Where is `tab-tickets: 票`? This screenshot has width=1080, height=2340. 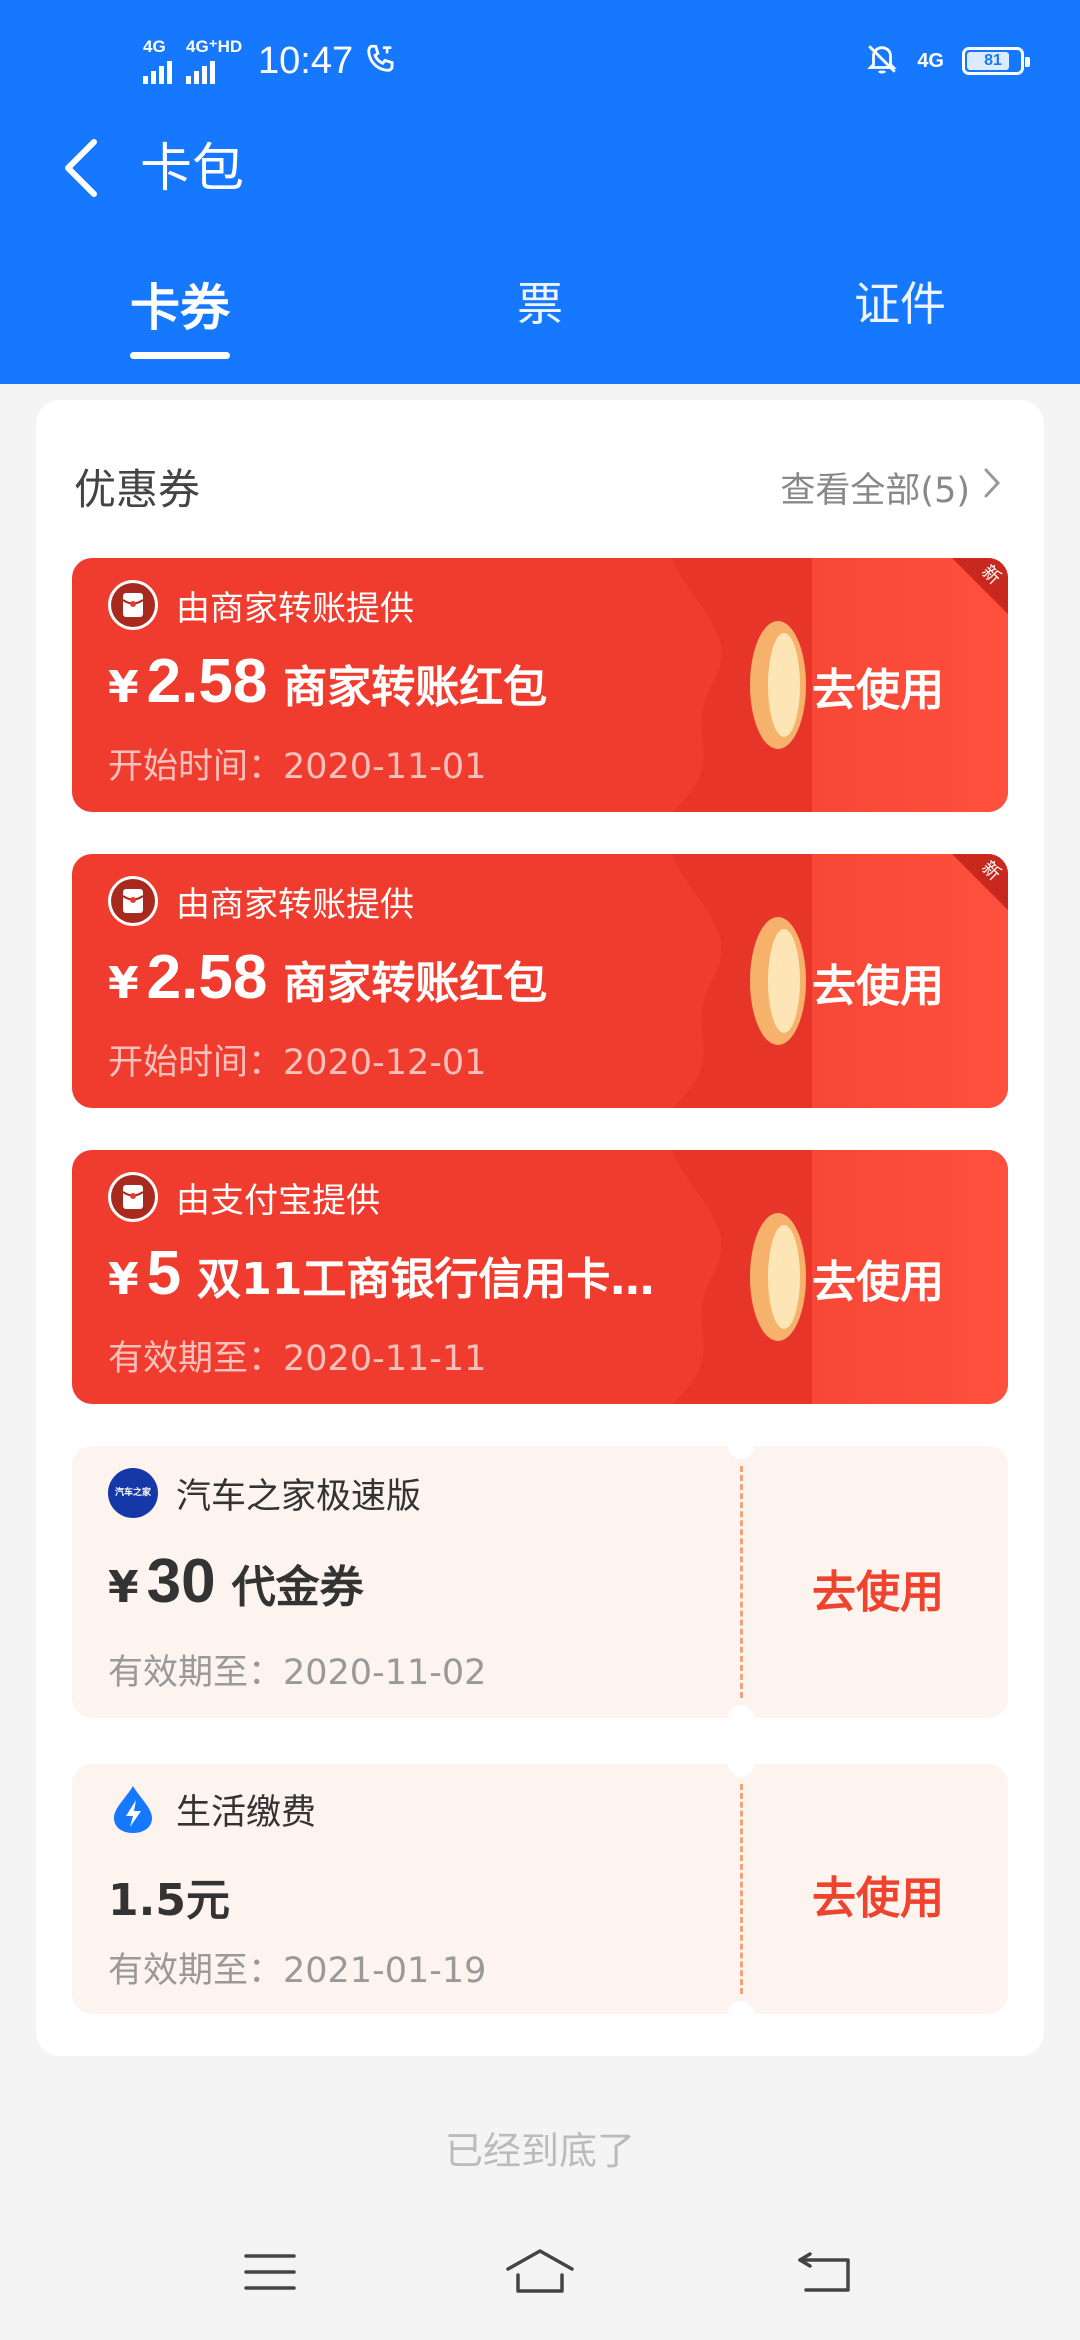 tab-tickets: 票 is located at coordinates (540, 308).